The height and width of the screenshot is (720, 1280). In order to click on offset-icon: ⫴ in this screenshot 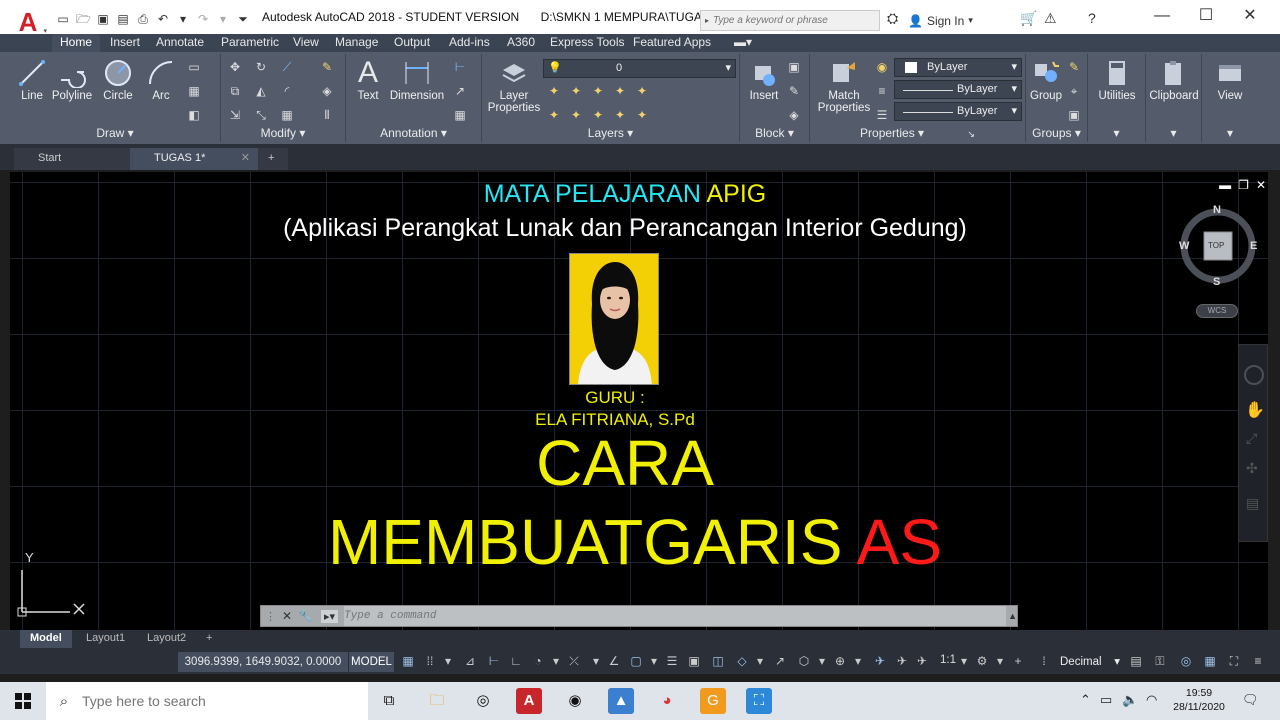, I will do `click(327, 115)`.